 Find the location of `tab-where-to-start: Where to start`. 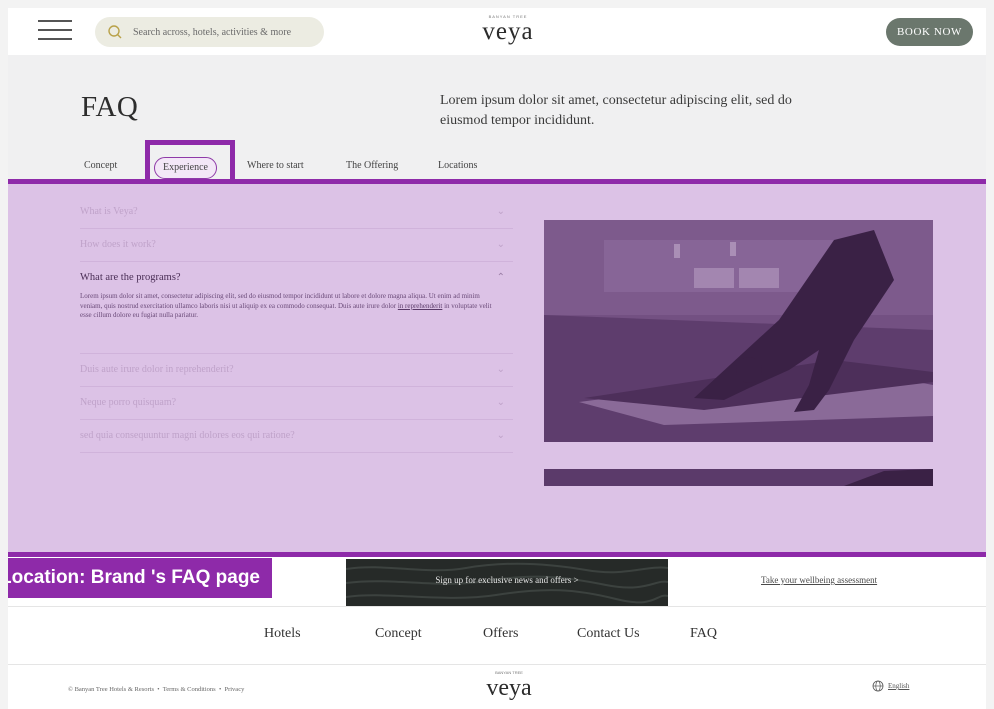

tab-where-to-start: Where to start is located at coordinates (275, 166).